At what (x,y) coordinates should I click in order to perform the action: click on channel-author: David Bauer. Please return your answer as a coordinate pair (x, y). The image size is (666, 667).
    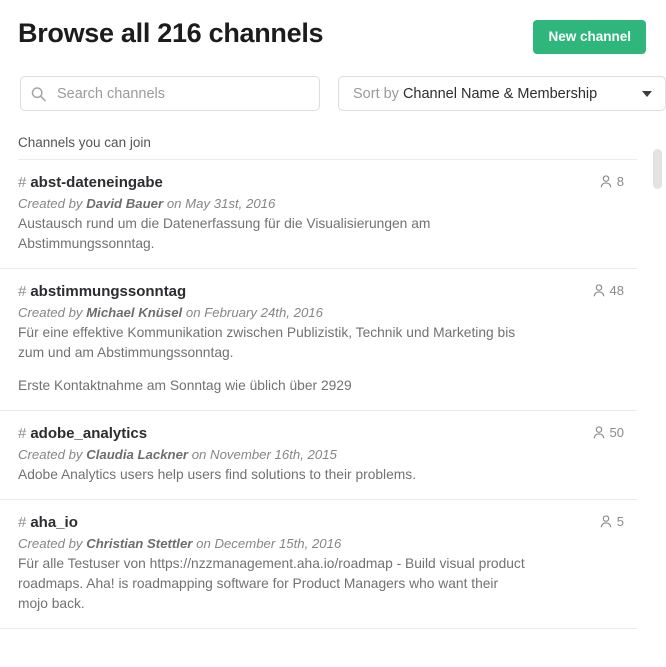
    Looking at the image, I should click on (125, 203).